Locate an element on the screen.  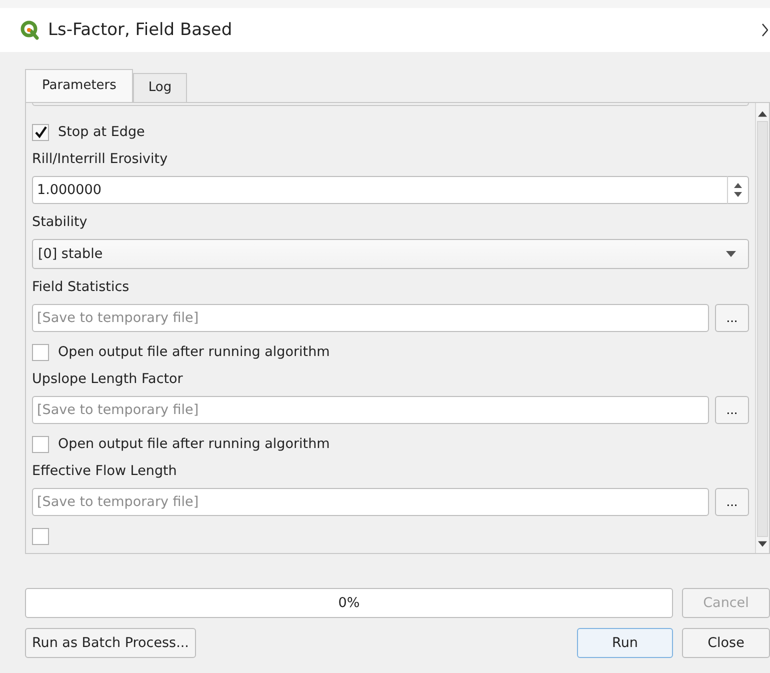
parameter-label: Stability is located at coordinates (60, 223).